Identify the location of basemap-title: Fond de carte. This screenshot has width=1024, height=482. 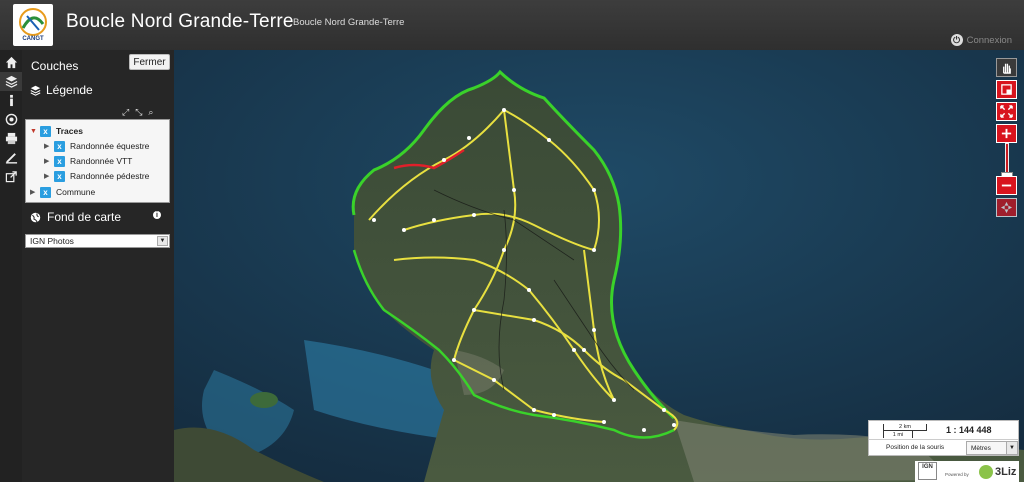
(84, 217).